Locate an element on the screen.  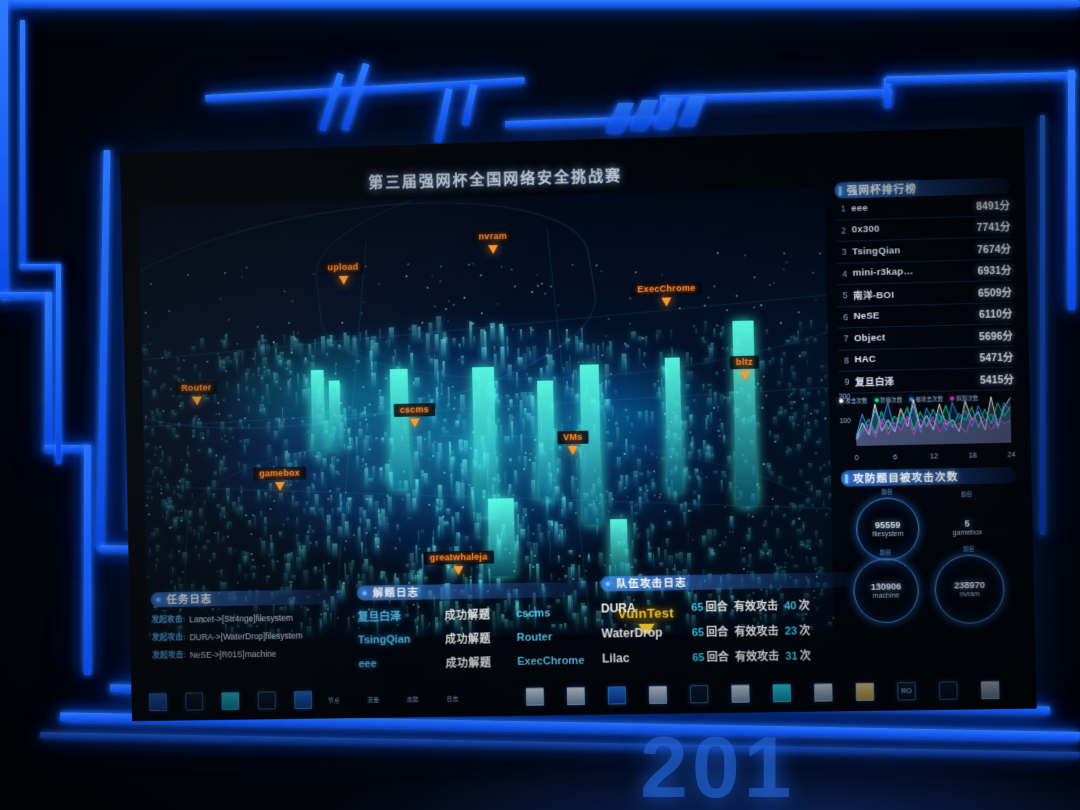
task-log-value: DURA->[WaterDrop]filesystem is located at coordinates (246, 635).